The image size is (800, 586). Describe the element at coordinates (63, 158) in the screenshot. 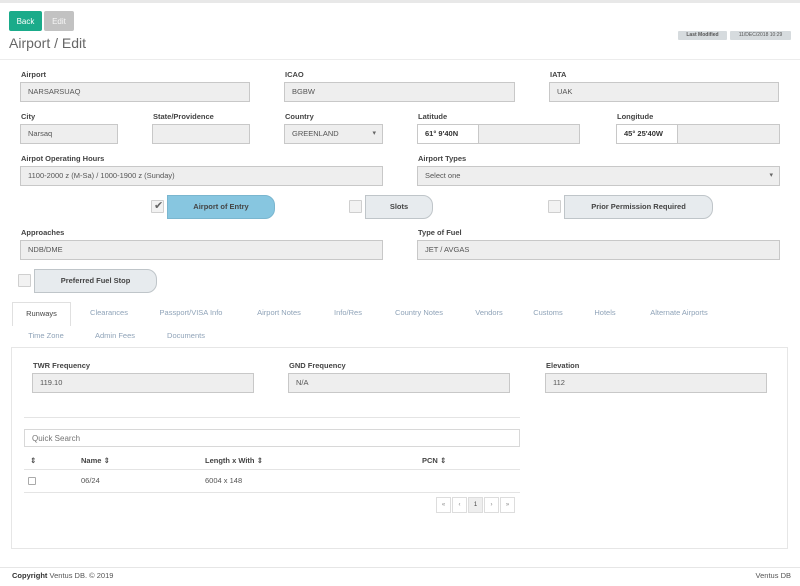

I see `operating-hours-label: Airpot Operating Hours` at that location.